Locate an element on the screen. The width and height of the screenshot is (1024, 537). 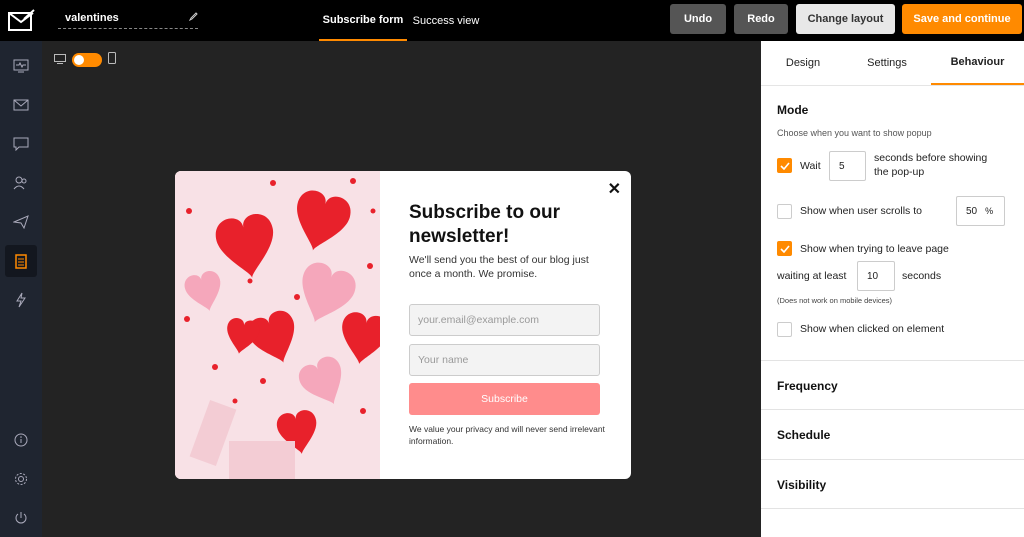
leave-page-checkbox is located at coordinates (784, 248).